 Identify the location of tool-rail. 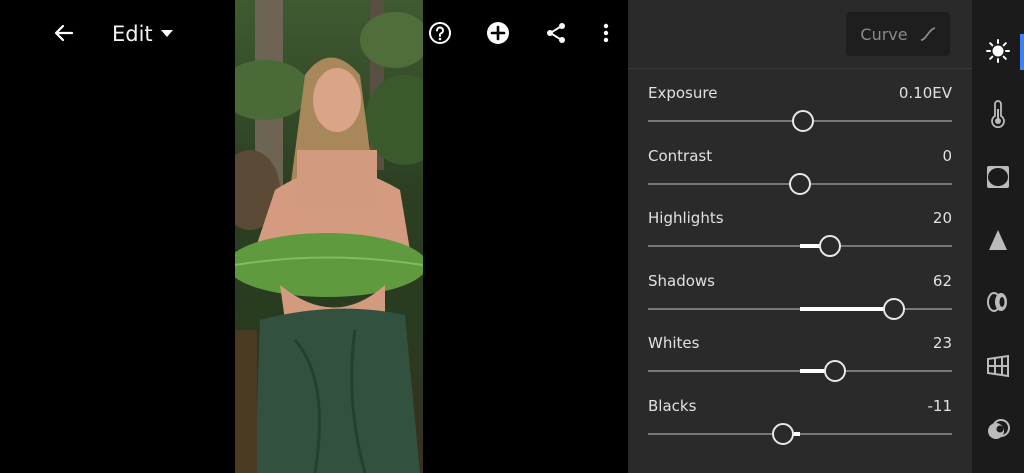
(998, 236).